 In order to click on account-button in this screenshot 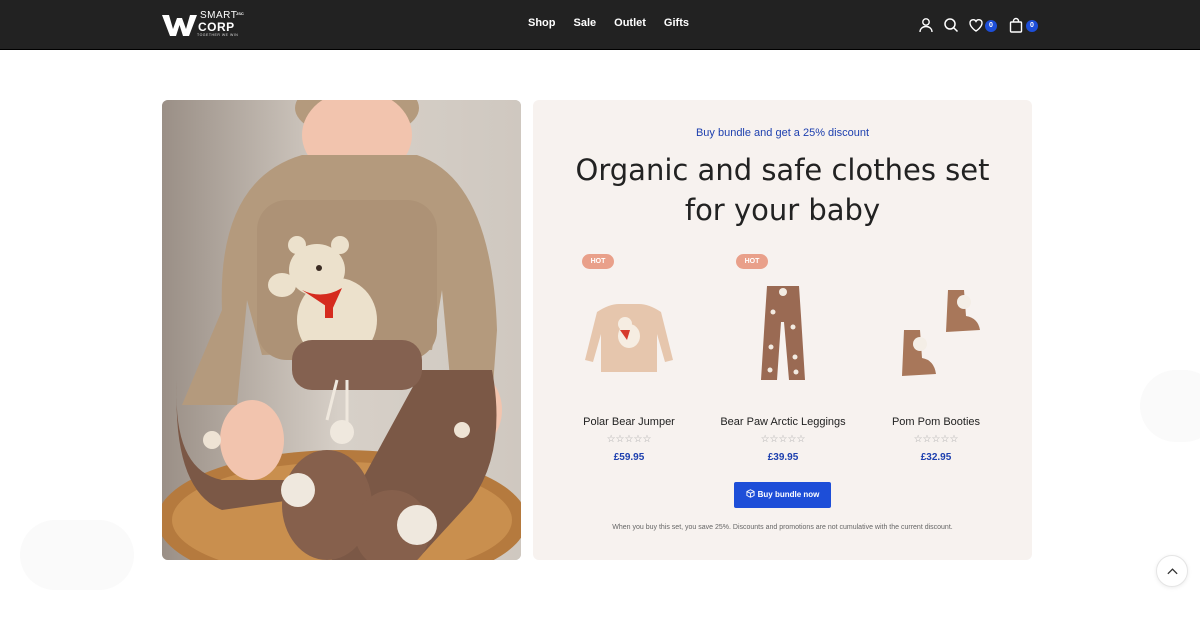, I will do `click(926, 25)`.